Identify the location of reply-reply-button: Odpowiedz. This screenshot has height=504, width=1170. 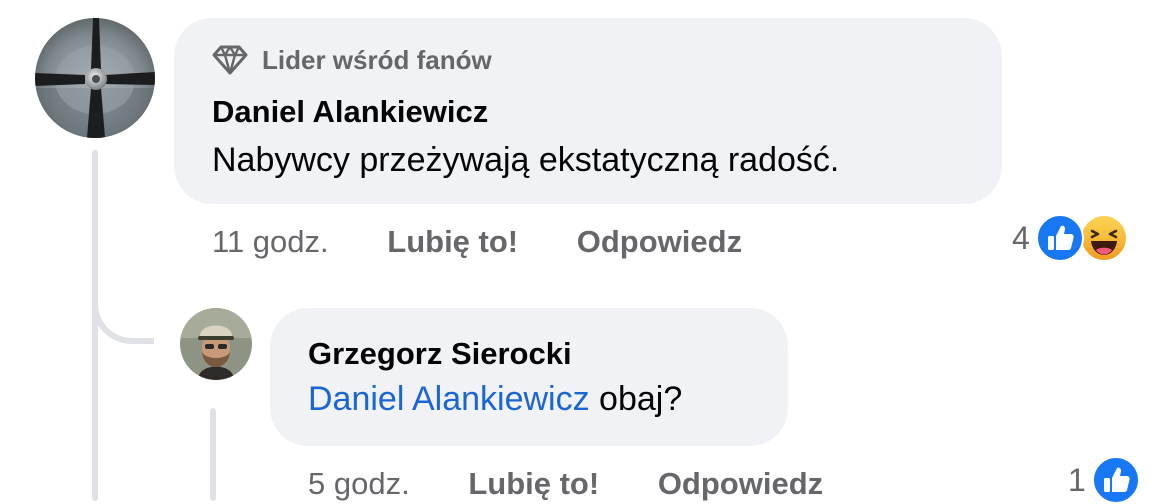
(740, 483).